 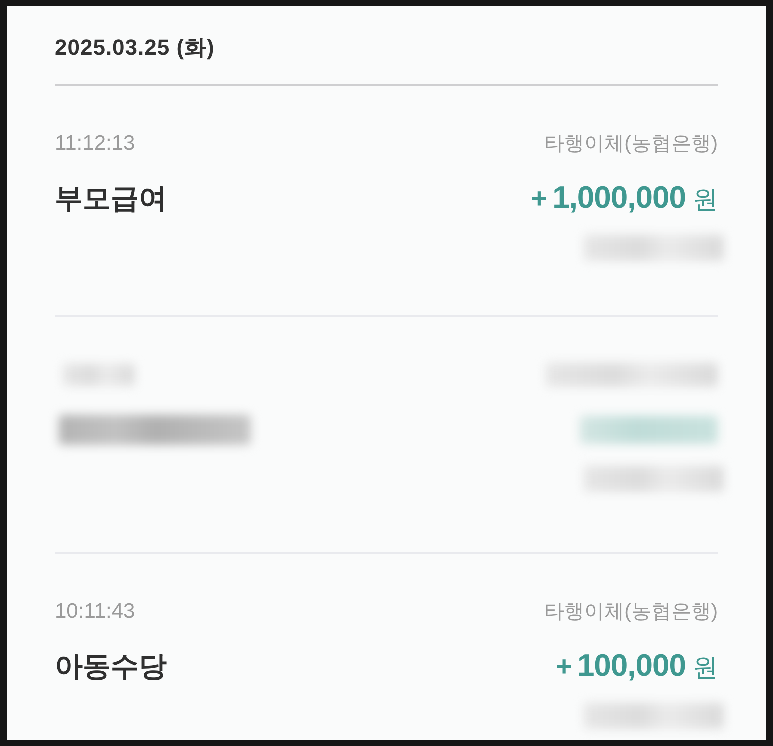 What do you see at coordinates (624, 198) in the screenshot?
I see `deposit-amount: + 1,000,000 원` at bounding box center [624, 198].